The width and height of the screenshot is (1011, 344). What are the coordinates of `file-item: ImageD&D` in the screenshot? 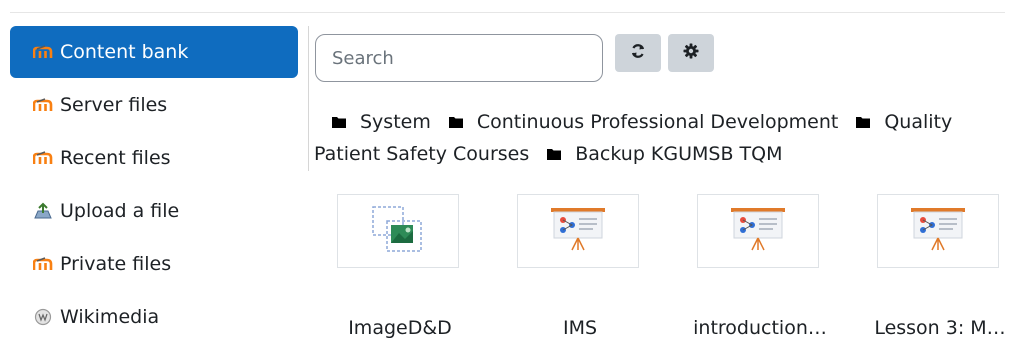 It's located at (400, 266).